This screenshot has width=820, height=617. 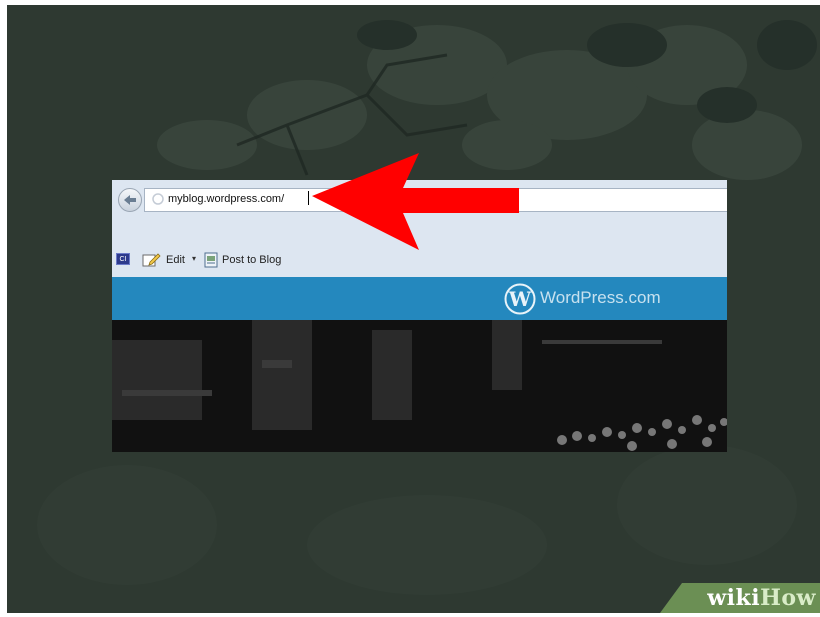 I want to click on wikihow-watermark: wikiHow, so click(x=740, y=598).